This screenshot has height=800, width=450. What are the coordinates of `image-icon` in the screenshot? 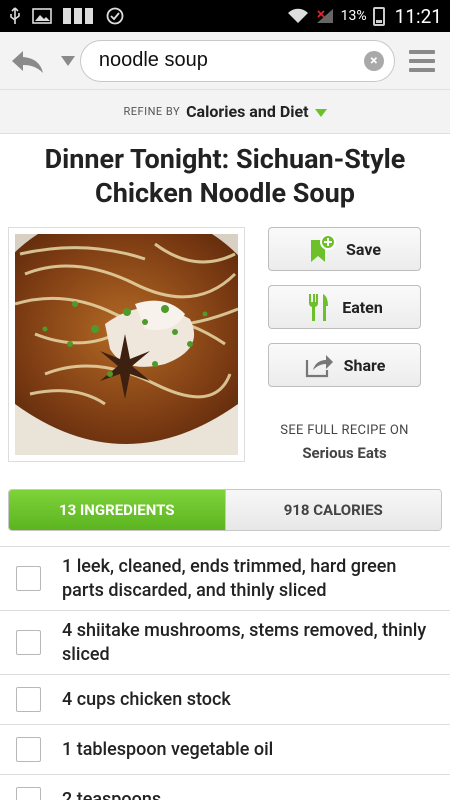 It's located at (42, 16).